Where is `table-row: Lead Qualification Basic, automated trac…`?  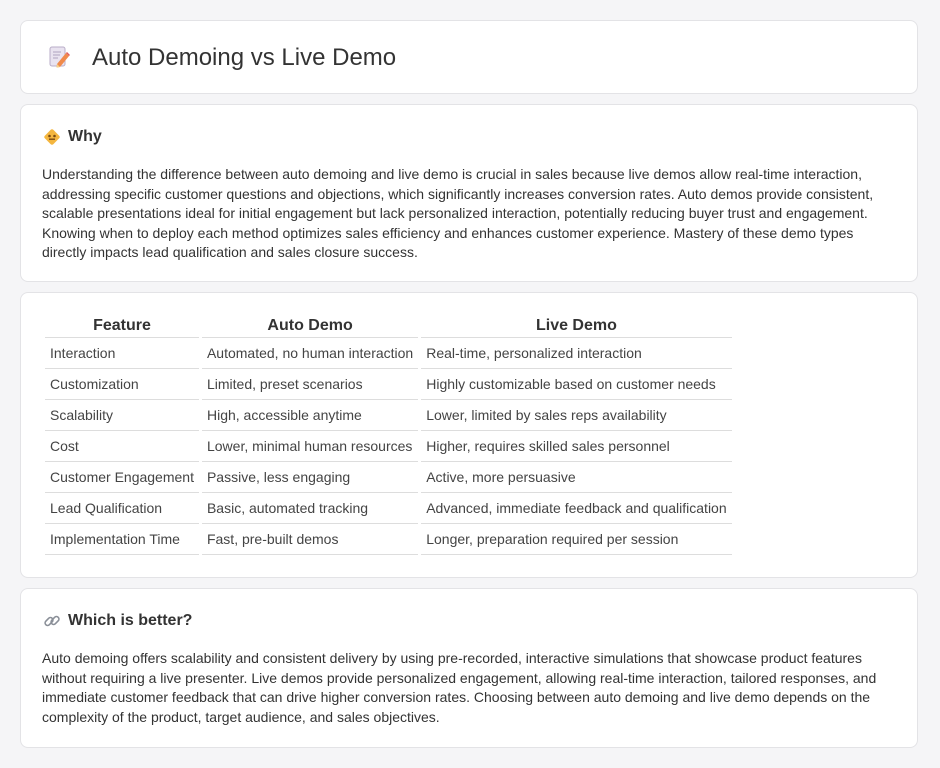 table-row: Lead Qualification Basic, automated trac… is located at coordinates (388, 508).